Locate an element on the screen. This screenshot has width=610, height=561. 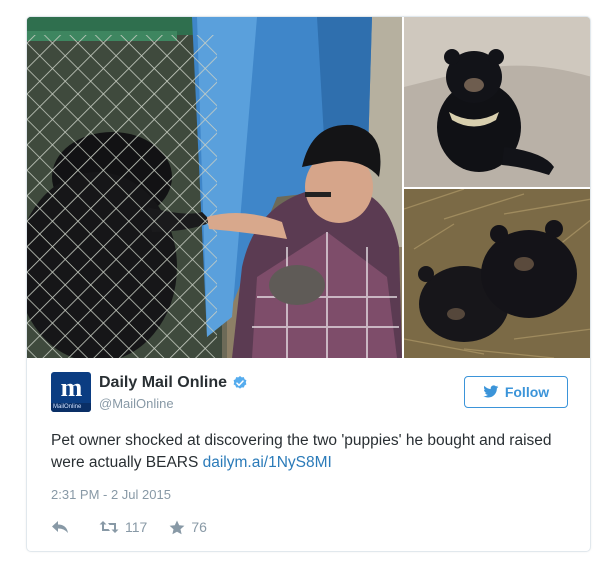
star-icon is located at coordinates (177, 527).